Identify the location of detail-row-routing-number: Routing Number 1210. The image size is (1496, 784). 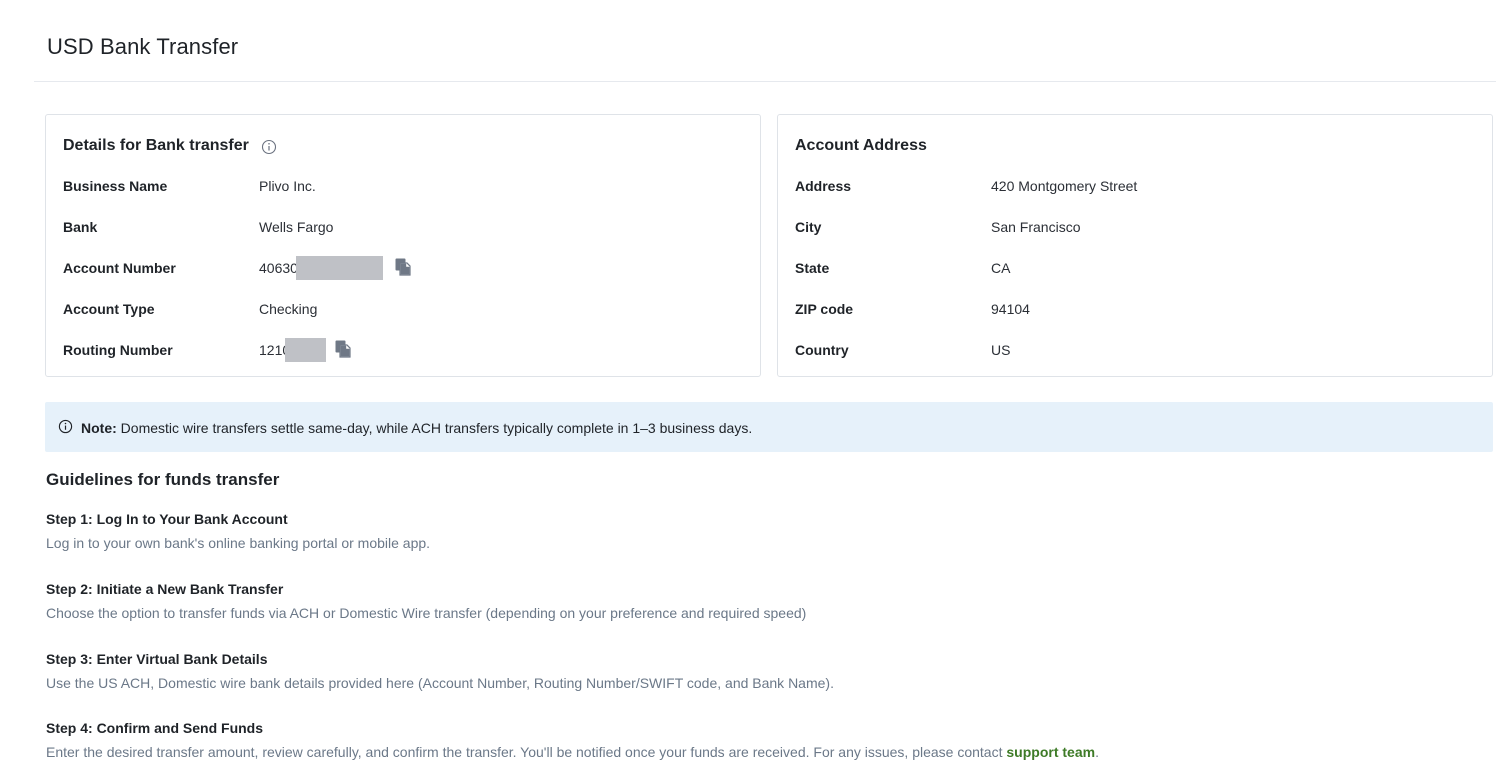
(406, 350).